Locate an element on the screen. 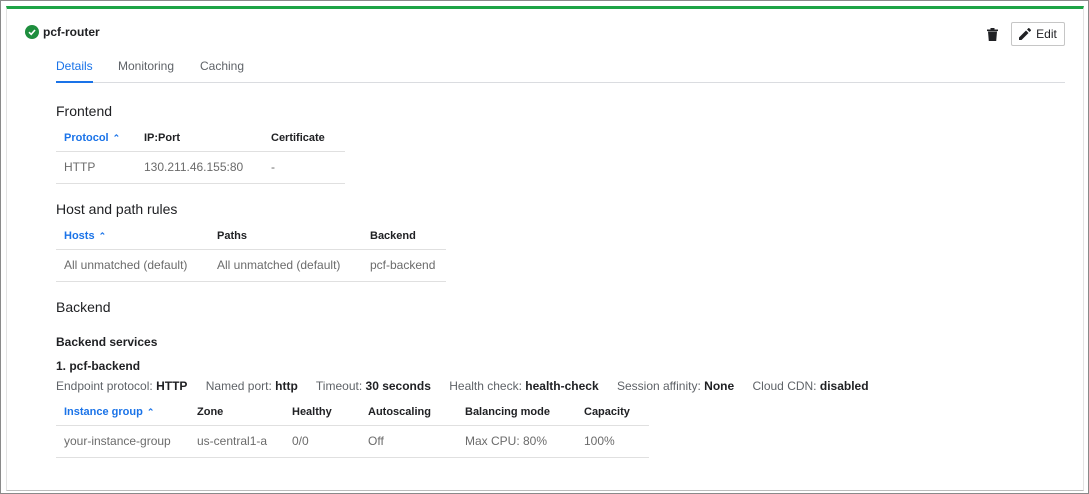  timeout-label: Timeout: is located at coordinates (339, 386).